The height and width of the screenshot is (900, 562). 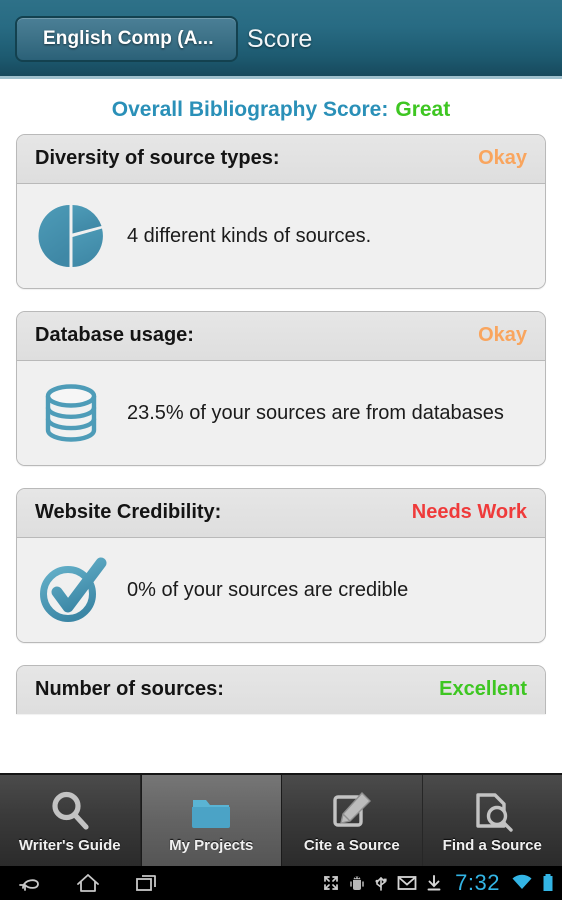 I want to click on score-card-body: 4 different kinds of sources., so click(x=281, y=236).